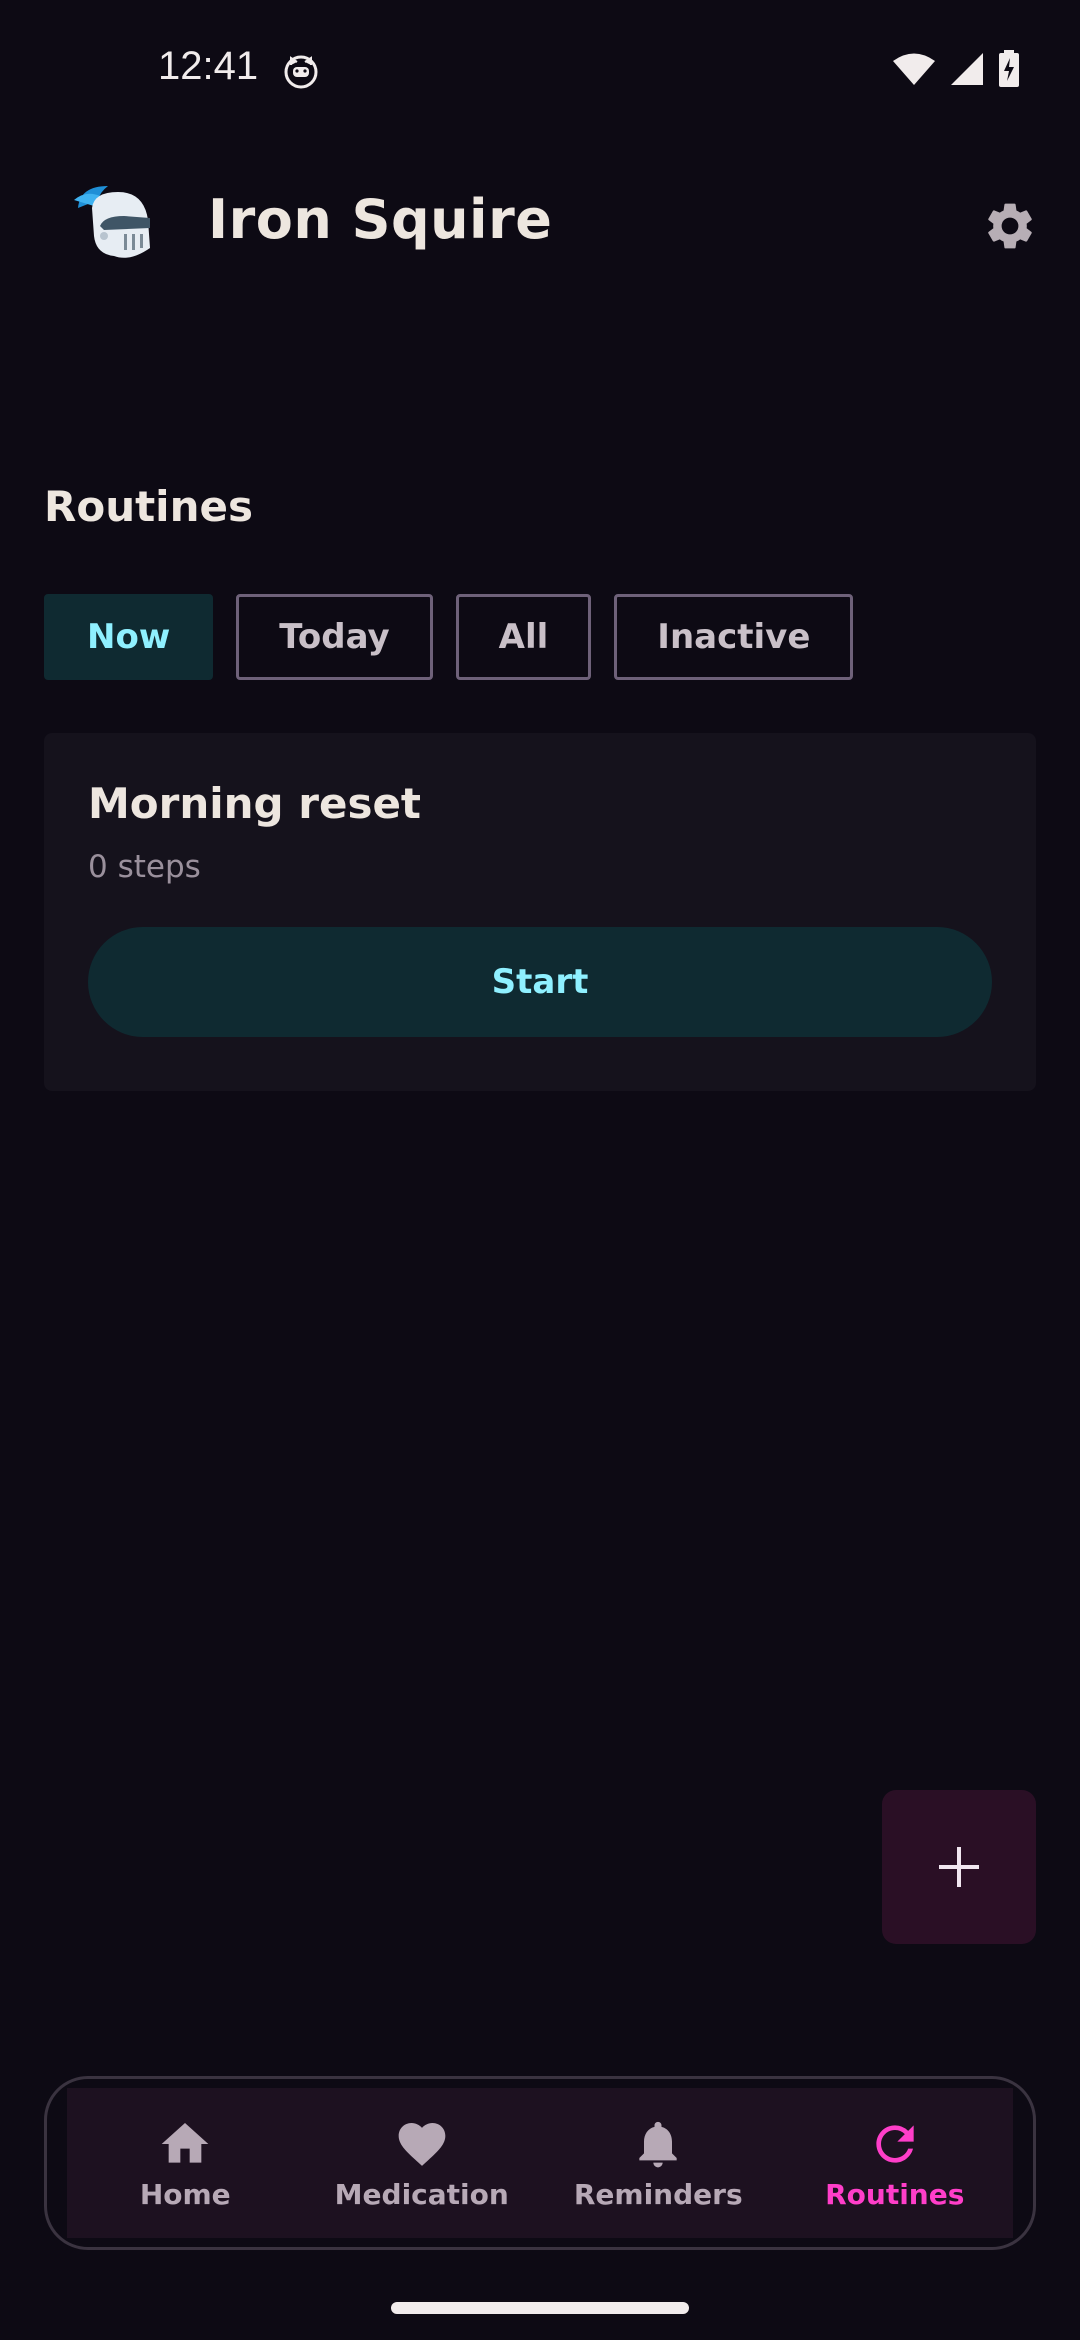  Describe the element at coordinates (144, 867) in the screenshot. I see `routine-step-count: 0 steps` at that location.